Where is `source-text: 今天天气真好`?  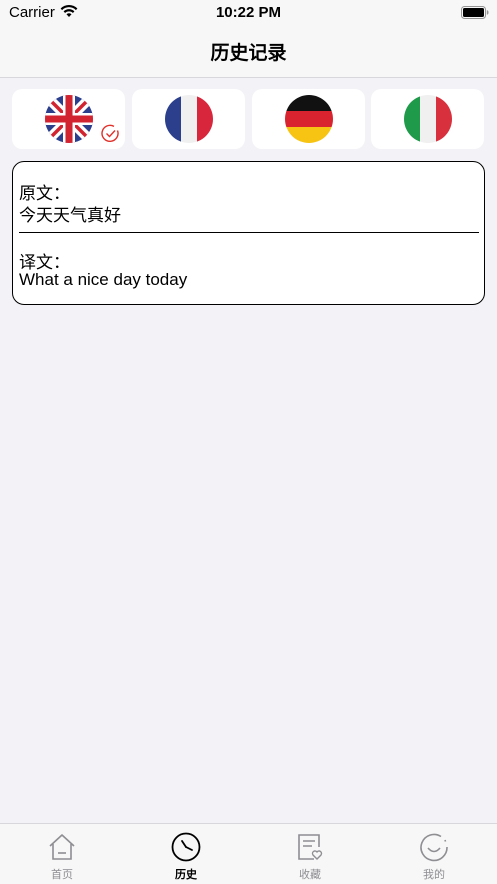
source-text: 今天天气真好 is located at coordinates (70, 215).